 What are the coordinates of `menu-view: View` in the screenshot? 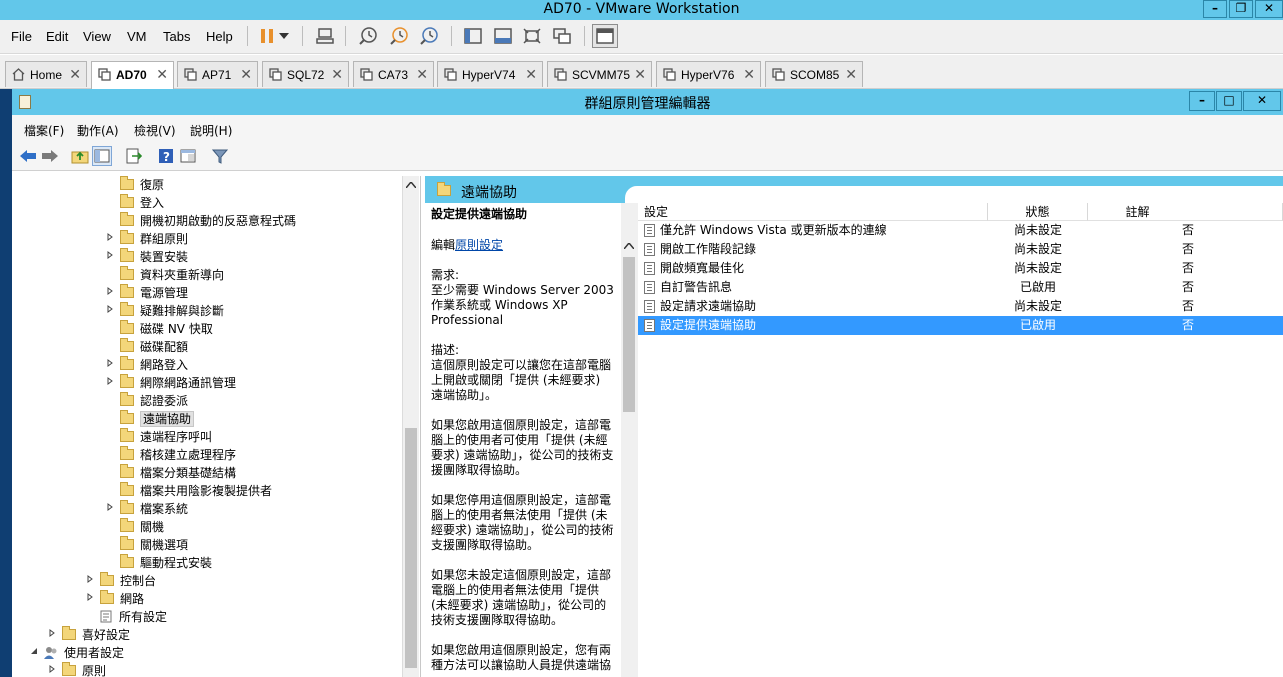 It's located at (97, 36).